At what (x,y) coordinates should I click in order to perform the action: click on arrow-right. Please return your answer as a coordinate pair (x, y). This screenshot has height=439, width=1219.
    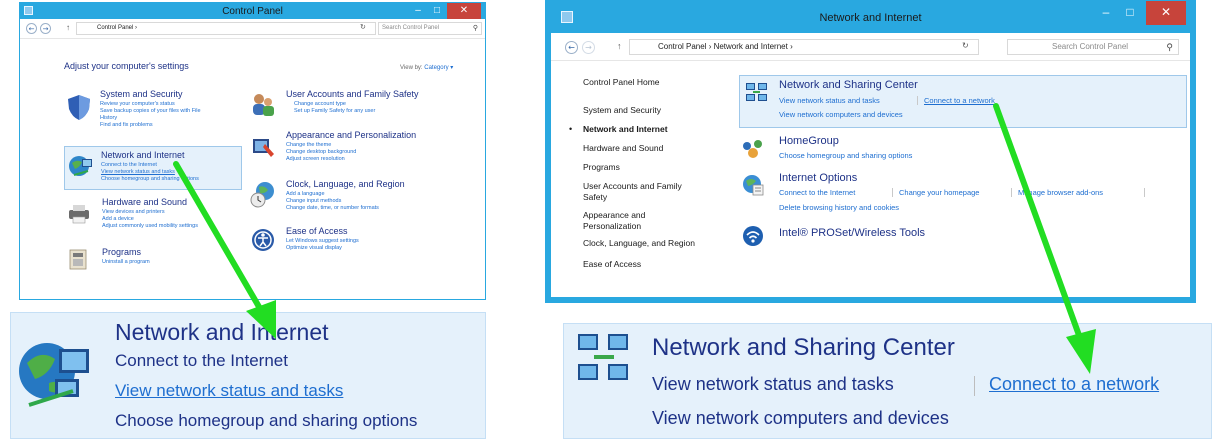
    Looking at the image, I should click on (1044, 238).